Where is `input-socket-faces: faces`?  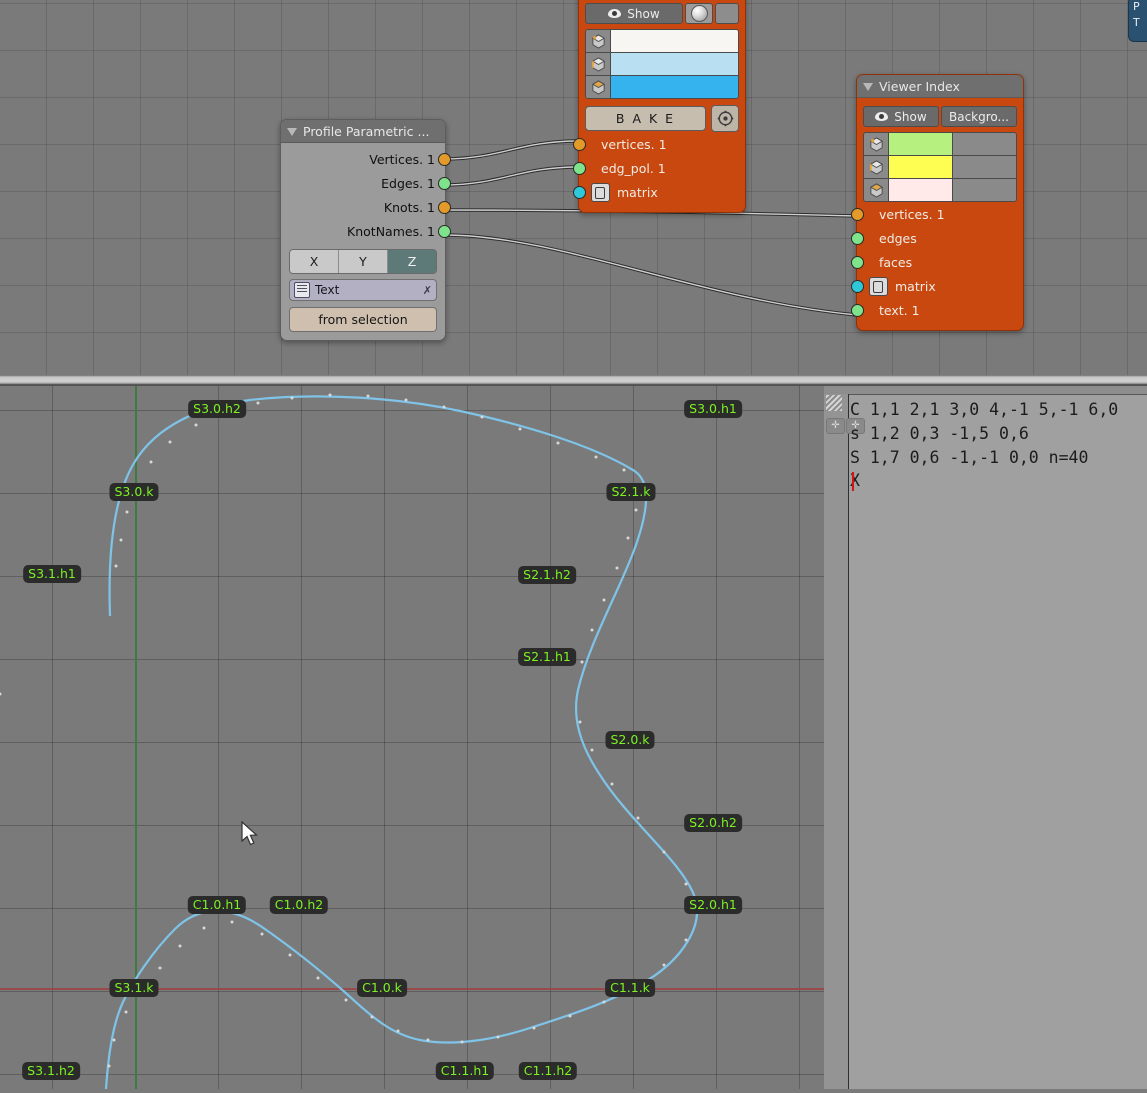 input-socket-faces: faces is located at coordinates (934, 262).